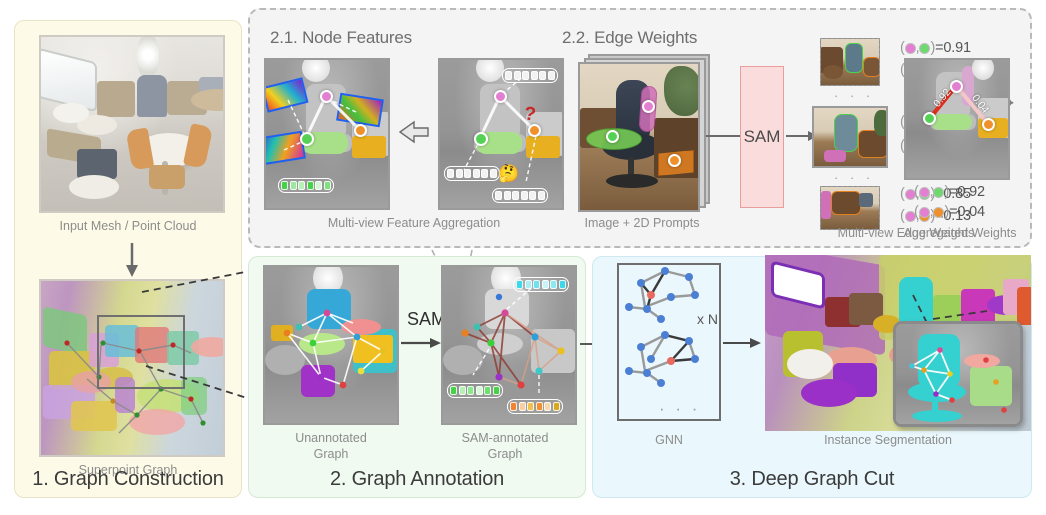 The image size is (1046, 515). I want to click on sam-module-box: SAM, so click(762, 137).